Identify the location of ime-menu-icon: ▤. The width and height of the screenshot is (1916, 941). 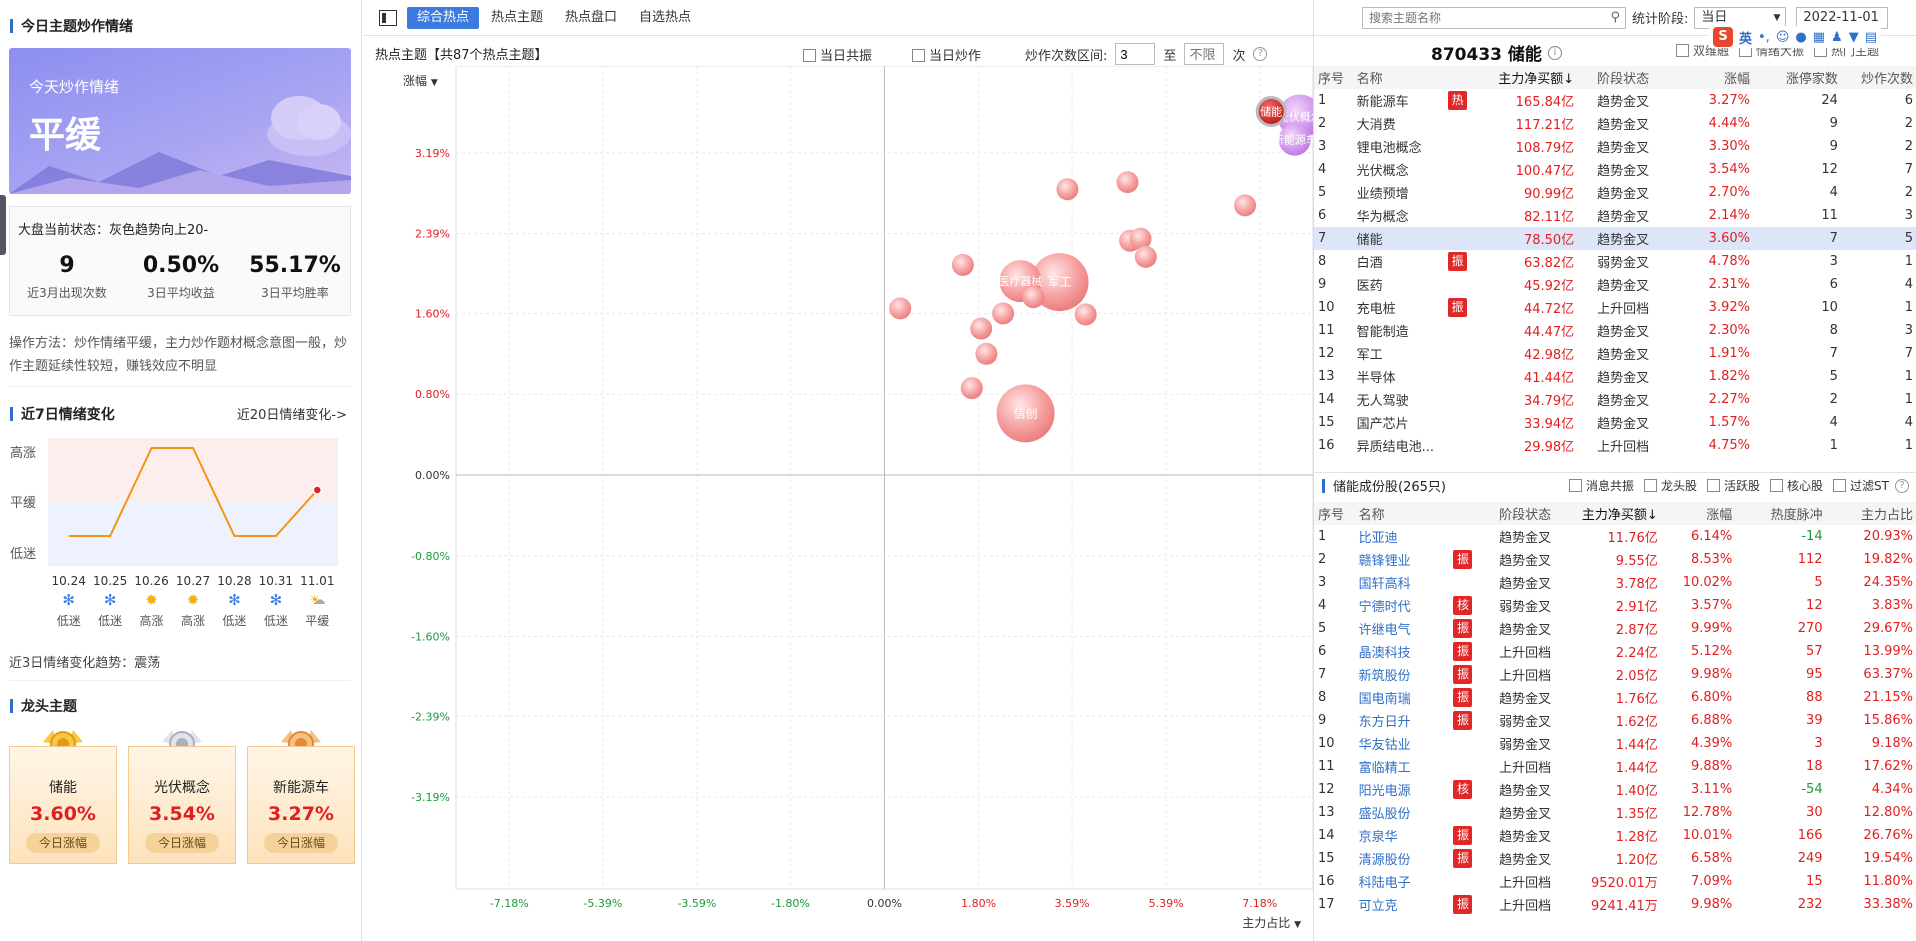
(1871, 37).